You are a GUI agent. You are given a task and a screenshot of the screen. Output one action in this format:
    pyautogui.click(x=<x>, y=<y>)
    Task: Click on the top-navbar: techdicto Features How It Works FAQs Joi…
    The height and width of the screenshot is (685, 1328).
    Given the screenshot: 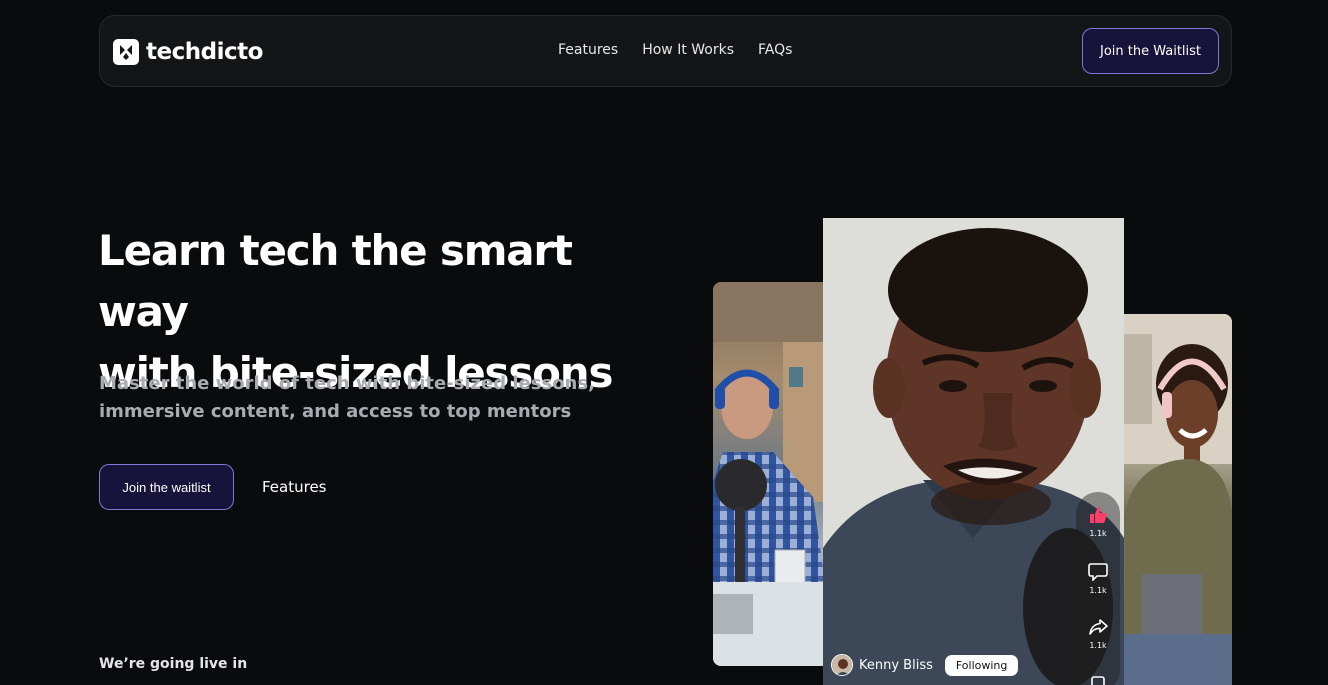 What is the action you would take?
    pyautogui.click(x=665, y=51)
    